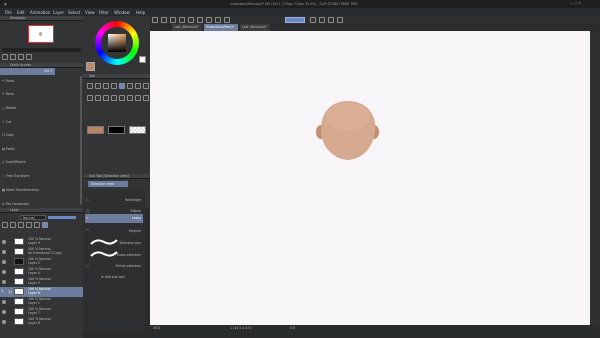 The width and height of the screenshot is (600, 338). Describe the element at coordinates (41, 292) in the screenshot. I see `layer-row-selected: ✎ 100 % Normal Layer 6` at that location.